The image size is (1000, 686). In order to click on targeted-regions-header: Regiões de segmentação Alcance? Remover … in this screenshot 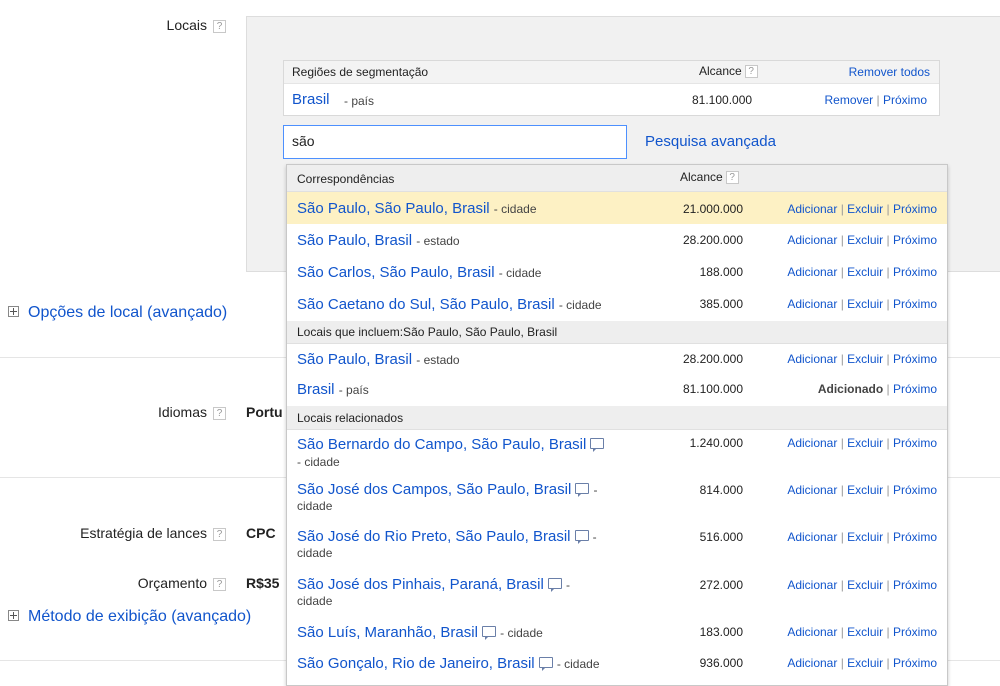, I will do `click(611, 72)`.